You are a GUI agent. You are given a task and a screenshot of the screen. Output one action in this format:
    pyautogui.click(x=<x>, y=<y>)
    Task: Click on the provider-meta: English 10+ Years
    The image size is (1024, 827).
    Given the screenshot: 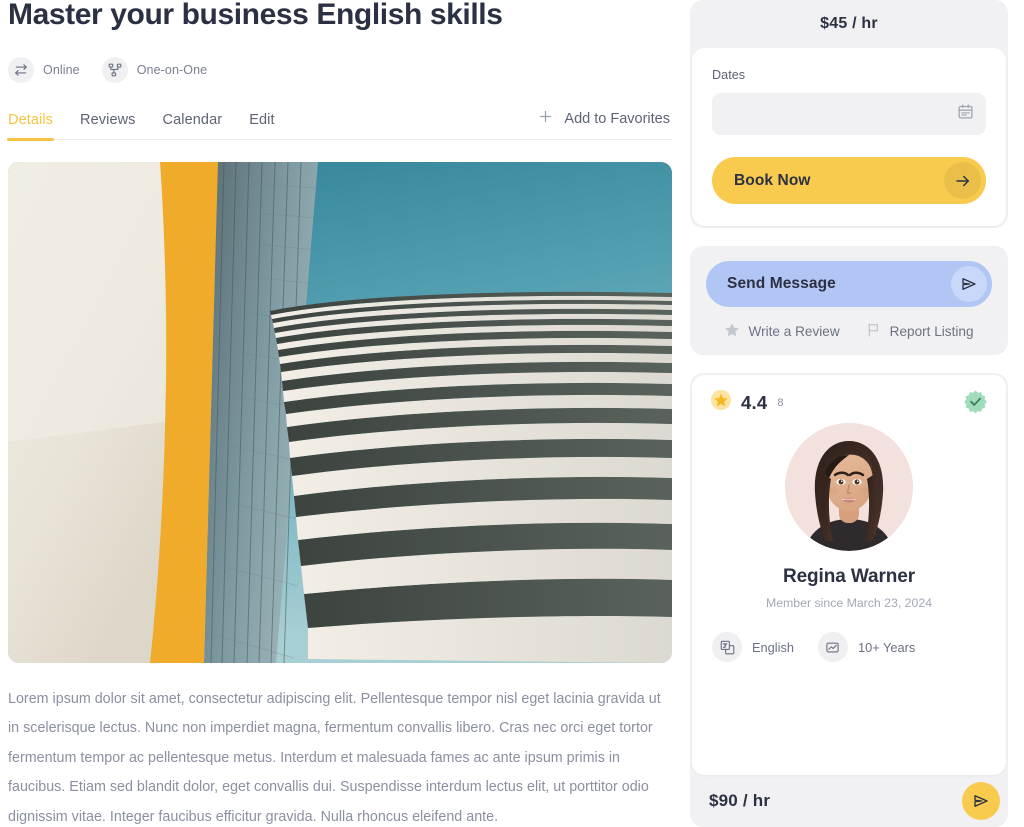 What is the action you would take?
    pyautogui.click(x=849, y=647)
    